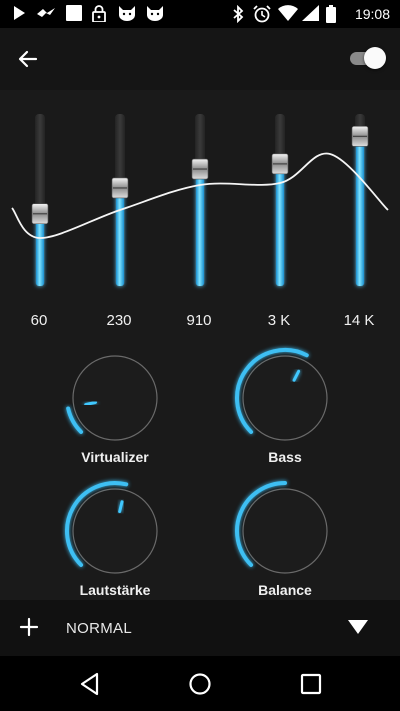 The image size is (400, 711). I want to click on band-label-910: 910, so click(199, 320).